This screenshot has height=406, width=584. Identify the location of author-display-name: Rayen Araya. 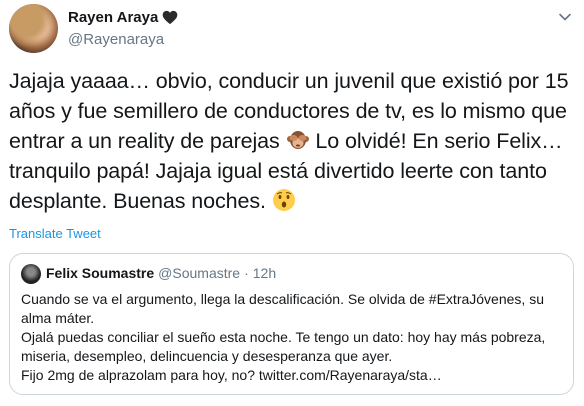
(113, 17).